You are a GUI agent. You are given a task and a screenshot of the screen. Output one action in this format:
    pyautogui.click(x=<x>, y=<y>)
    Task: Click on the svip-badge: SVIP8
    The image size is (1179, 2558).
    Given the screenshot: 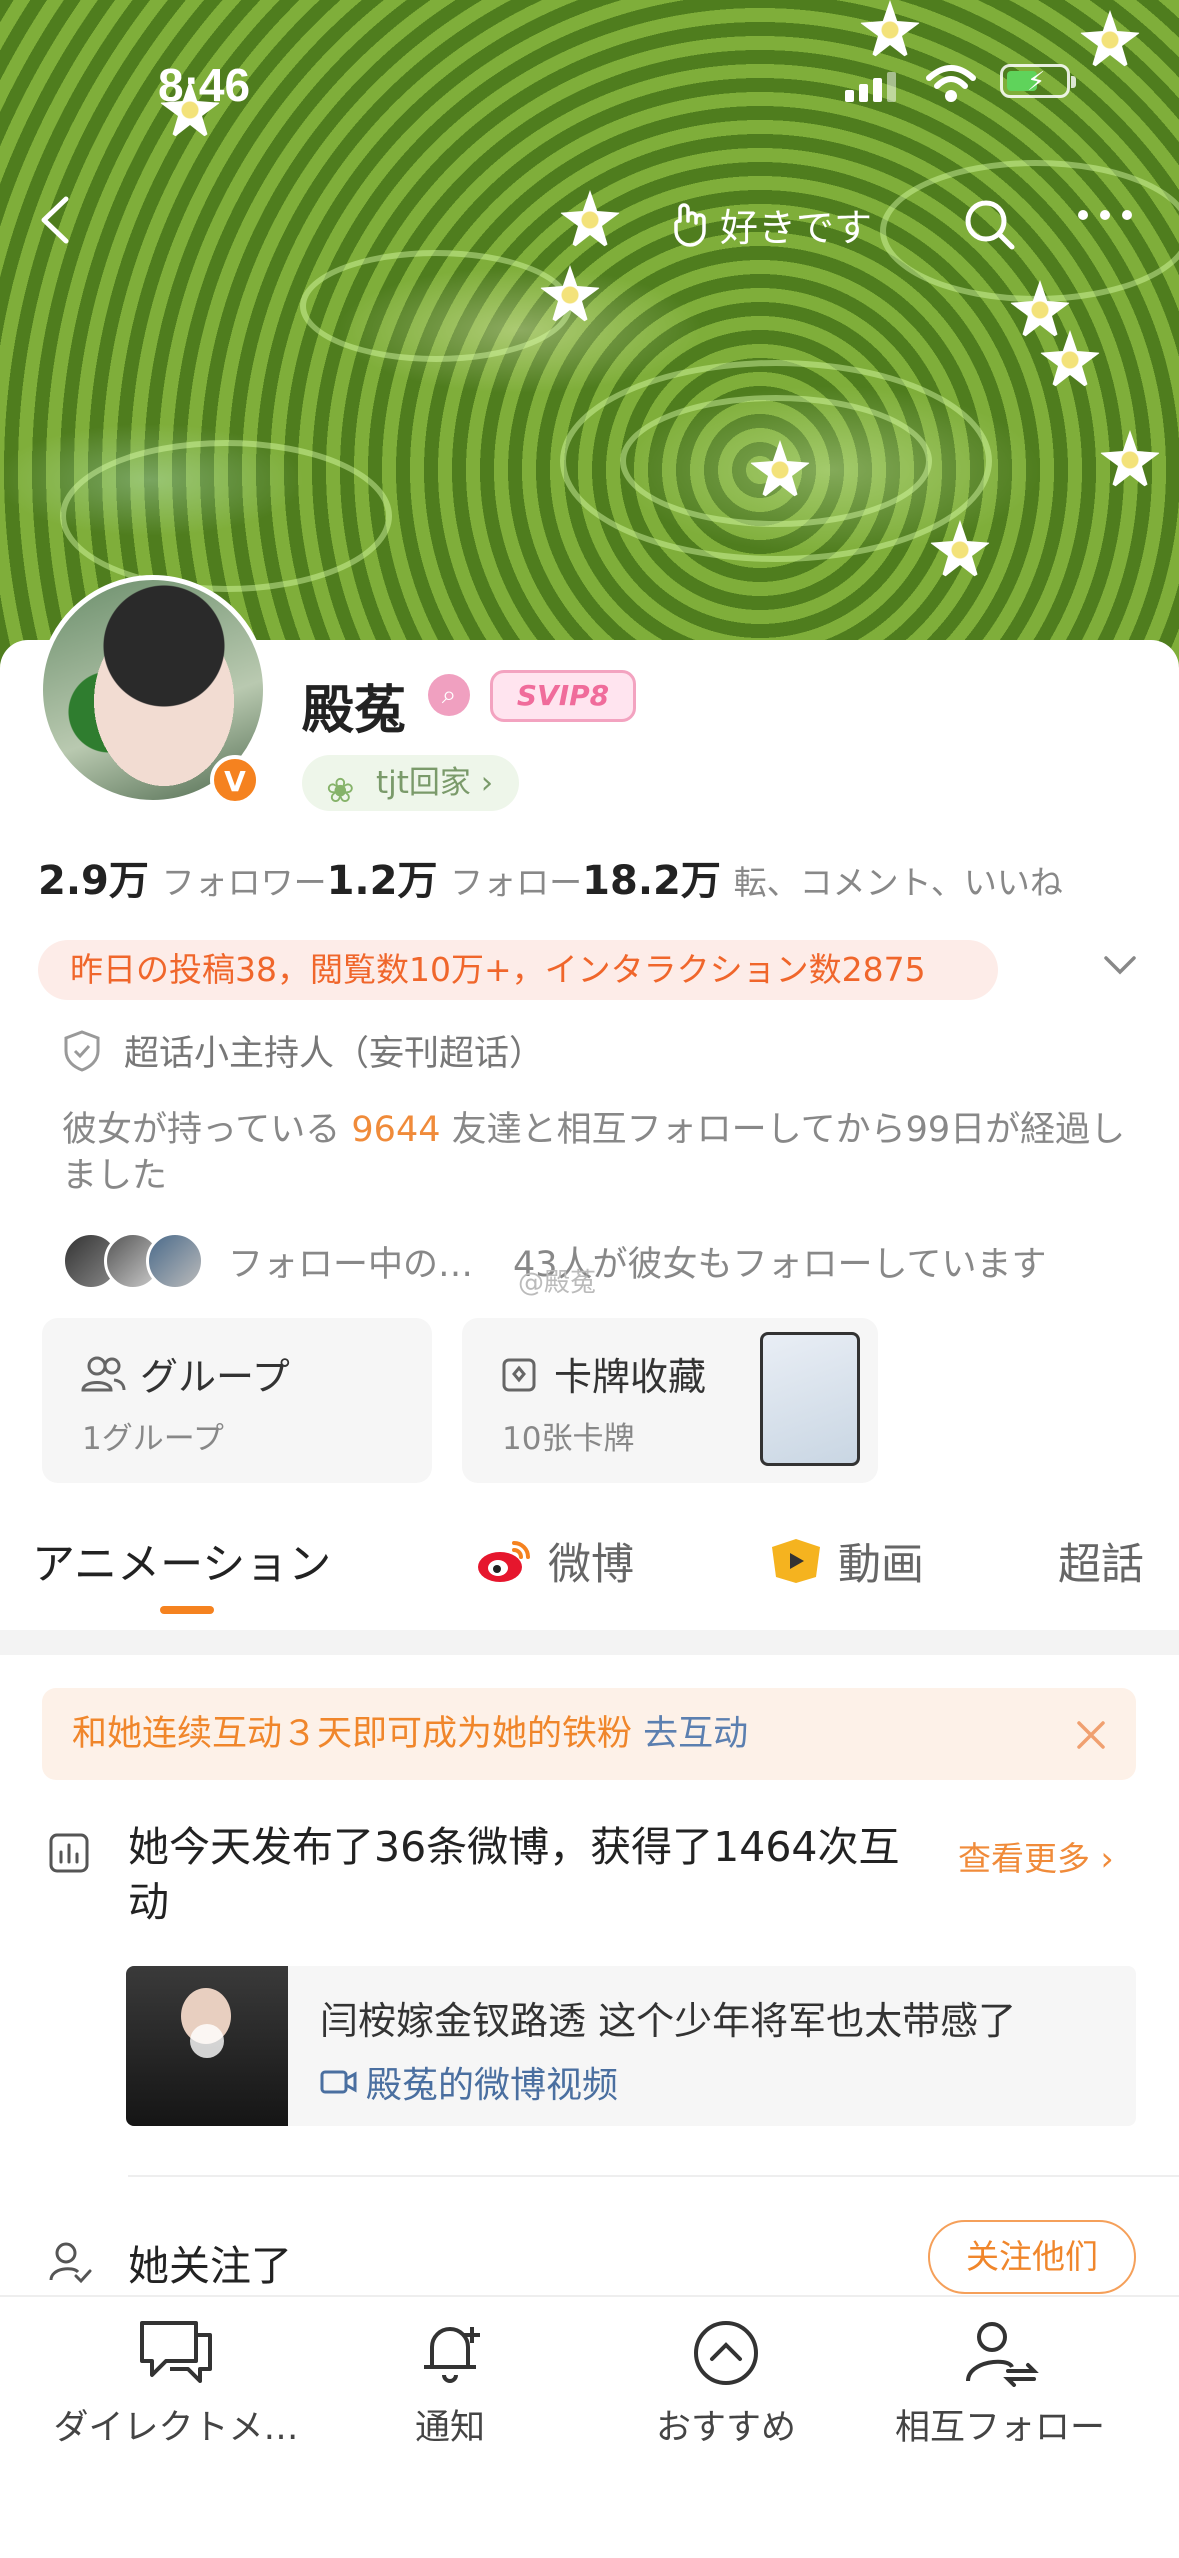 What is the action you would take?
    pyautogui.click(x=563, y=696)
    